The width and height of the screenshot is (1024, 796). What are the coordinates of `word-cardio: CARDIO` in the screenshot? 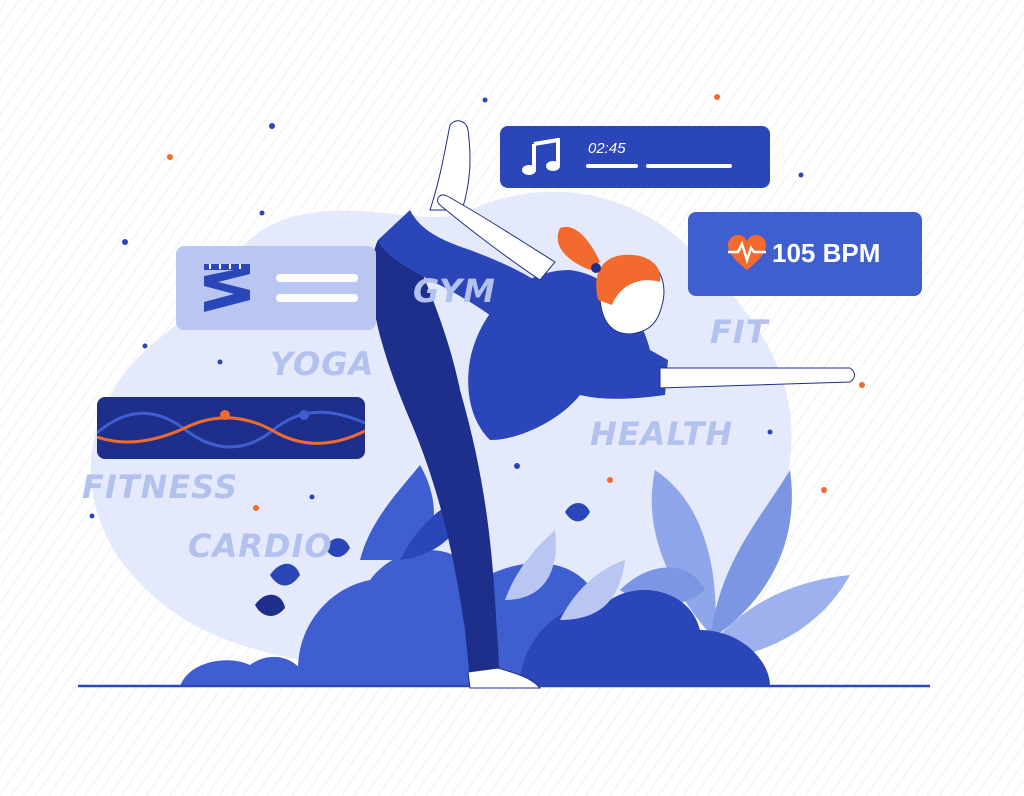 It's located at (260, 546).